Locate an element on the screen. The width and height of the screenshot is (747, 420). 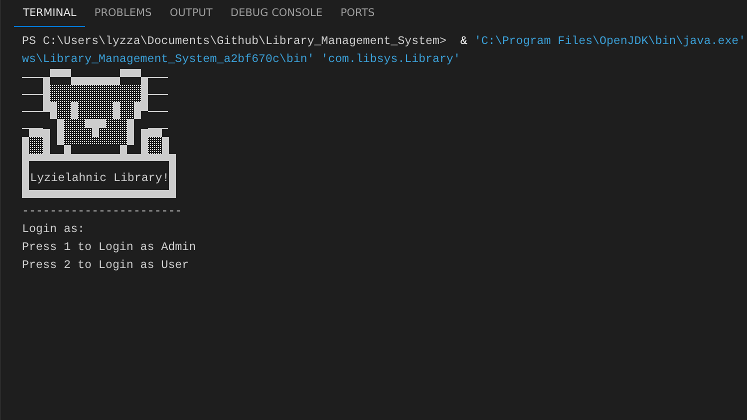
string-argument: ws\Library_Management_System_a2bf670c\bin' is located at coordinates (168, 59).